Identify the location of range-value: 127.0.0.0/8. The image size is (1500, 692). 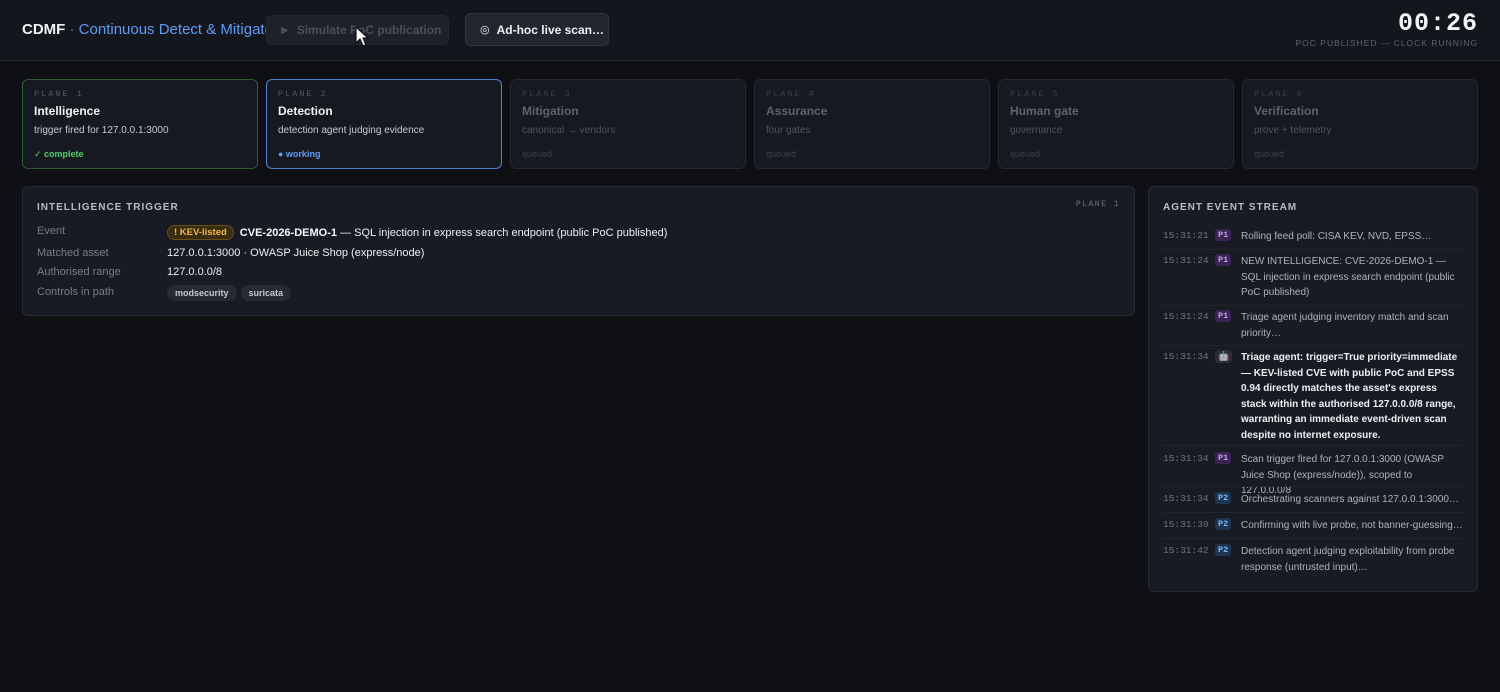
(195, 272).